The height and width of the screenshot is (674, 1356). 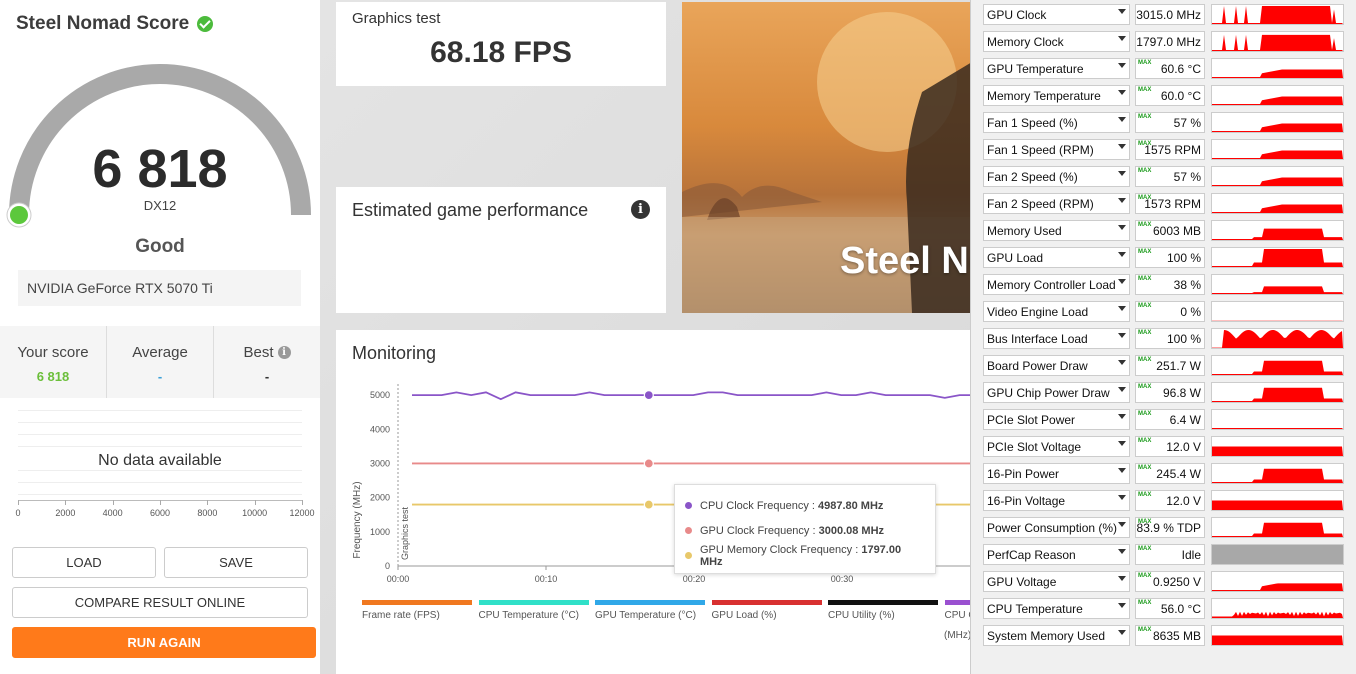 I want to click on sensor-row: System Memory Used MAX 8635 MB, so click(x=1163, y=635).